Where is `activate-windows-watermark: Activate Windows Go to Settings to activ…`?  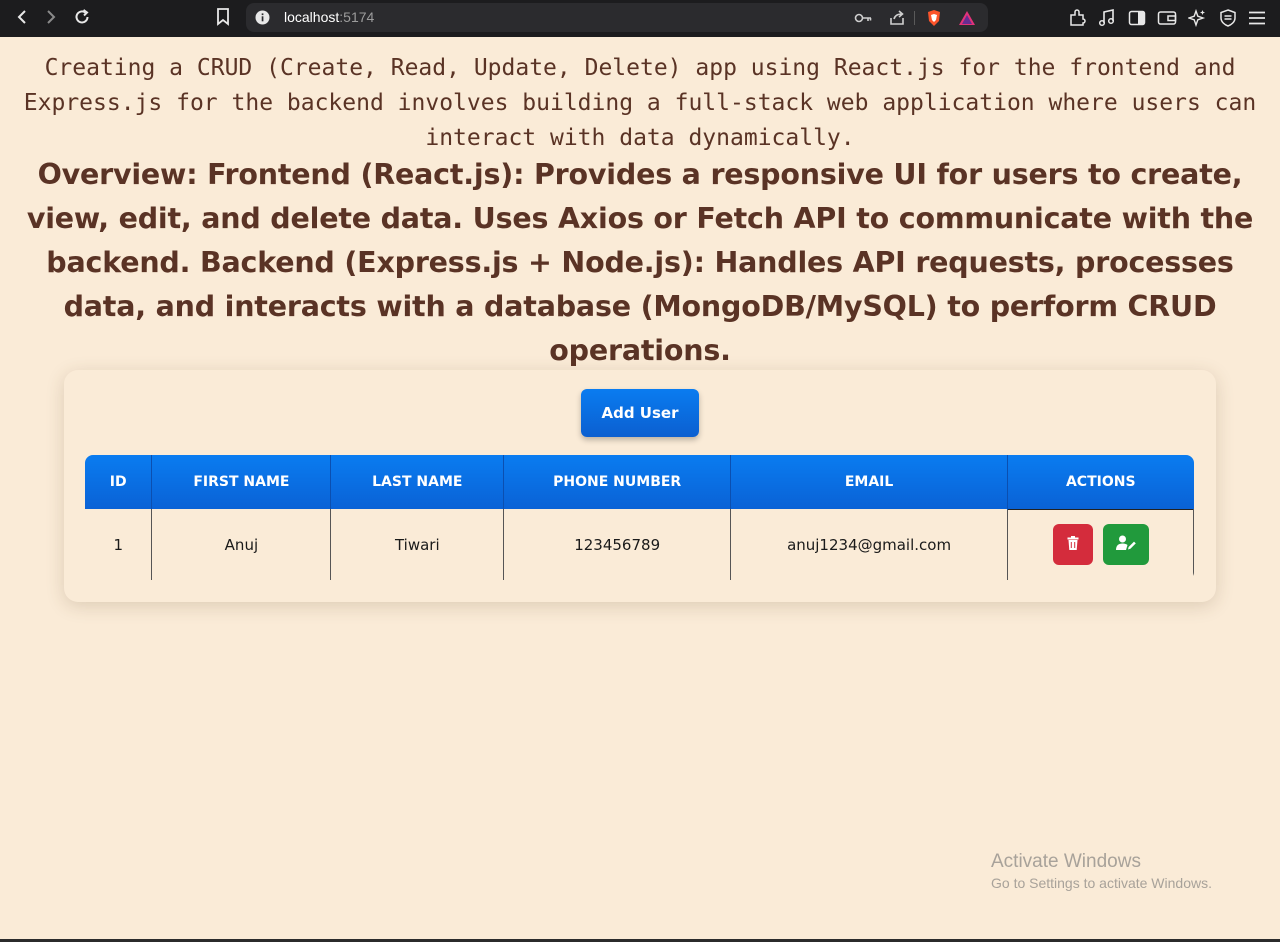 activate-windows-watermark: Activate Windows Go to Settings to activ… is located at coordinates (1101, 871).